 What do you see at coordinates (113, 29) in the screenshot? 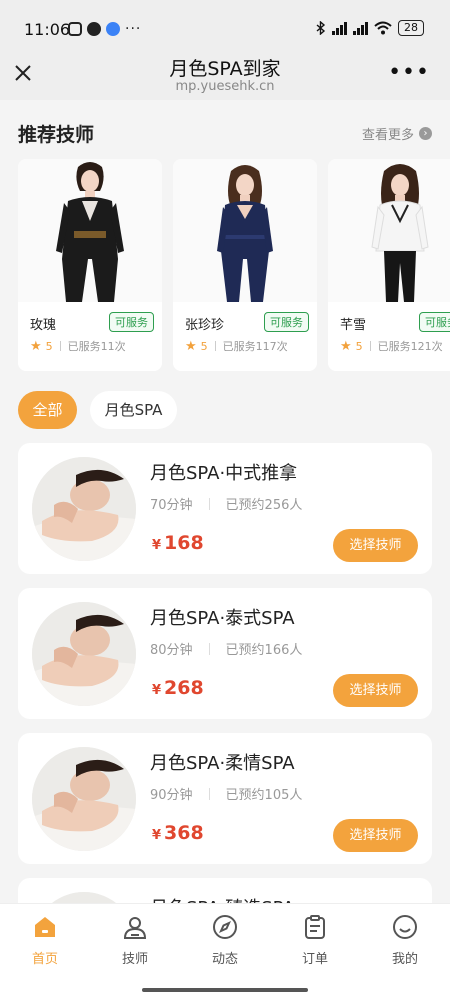
I see `browser-icon` at bounding box center [113, 29].